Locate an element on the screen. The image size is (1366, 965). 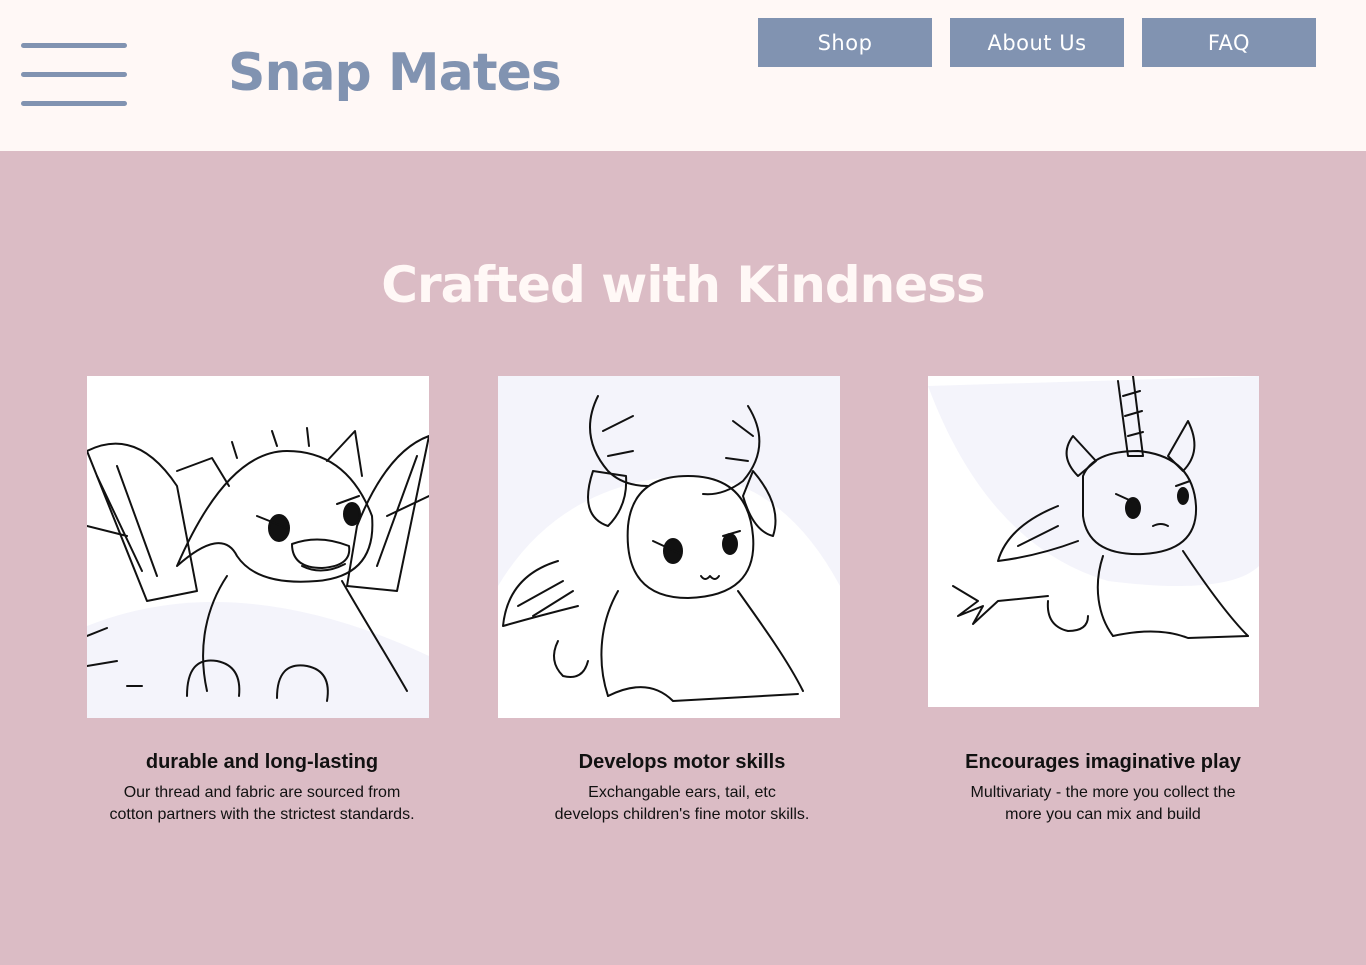
feature-desc-line: Our thread and fabric are sourced from is located at coordinates (262, 792).